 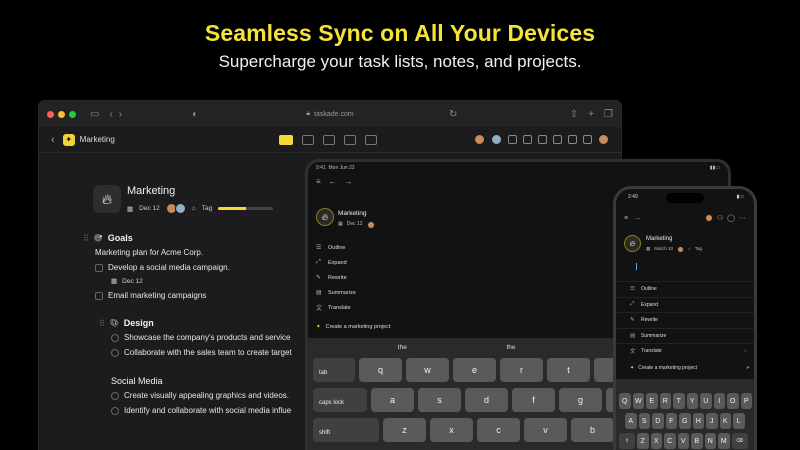 What do you see at coordinates (656, 441) in the screenshot?
I see `key-x: X` at bounding box center [656, 441].